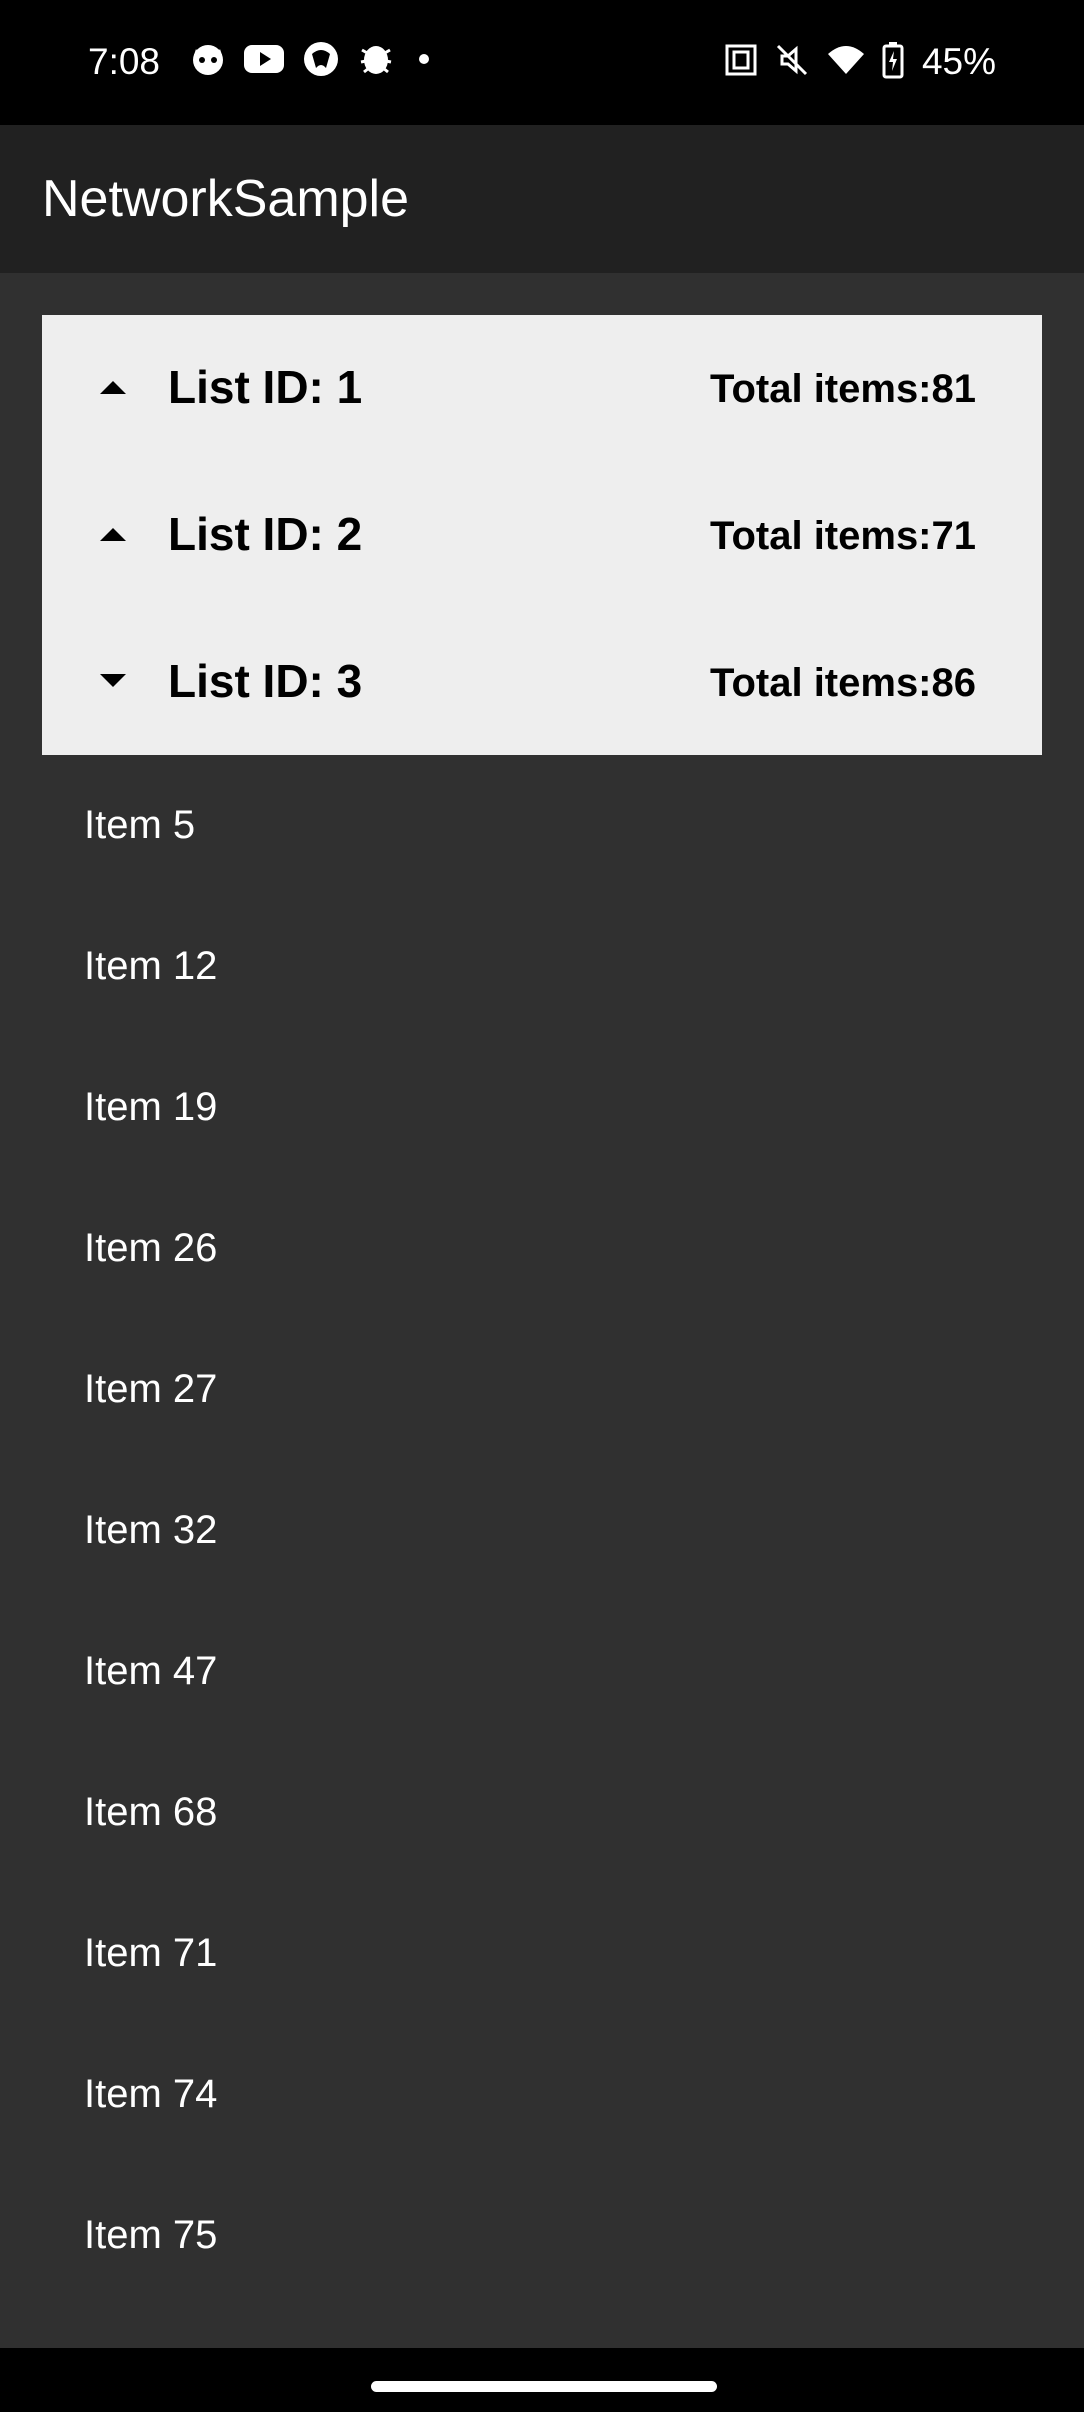 The height and width of the screenshot is (2412, 1084). Describe the element at coordinates (542, 1389) in the screenshot. I see `list-item: Item 27` at that location.